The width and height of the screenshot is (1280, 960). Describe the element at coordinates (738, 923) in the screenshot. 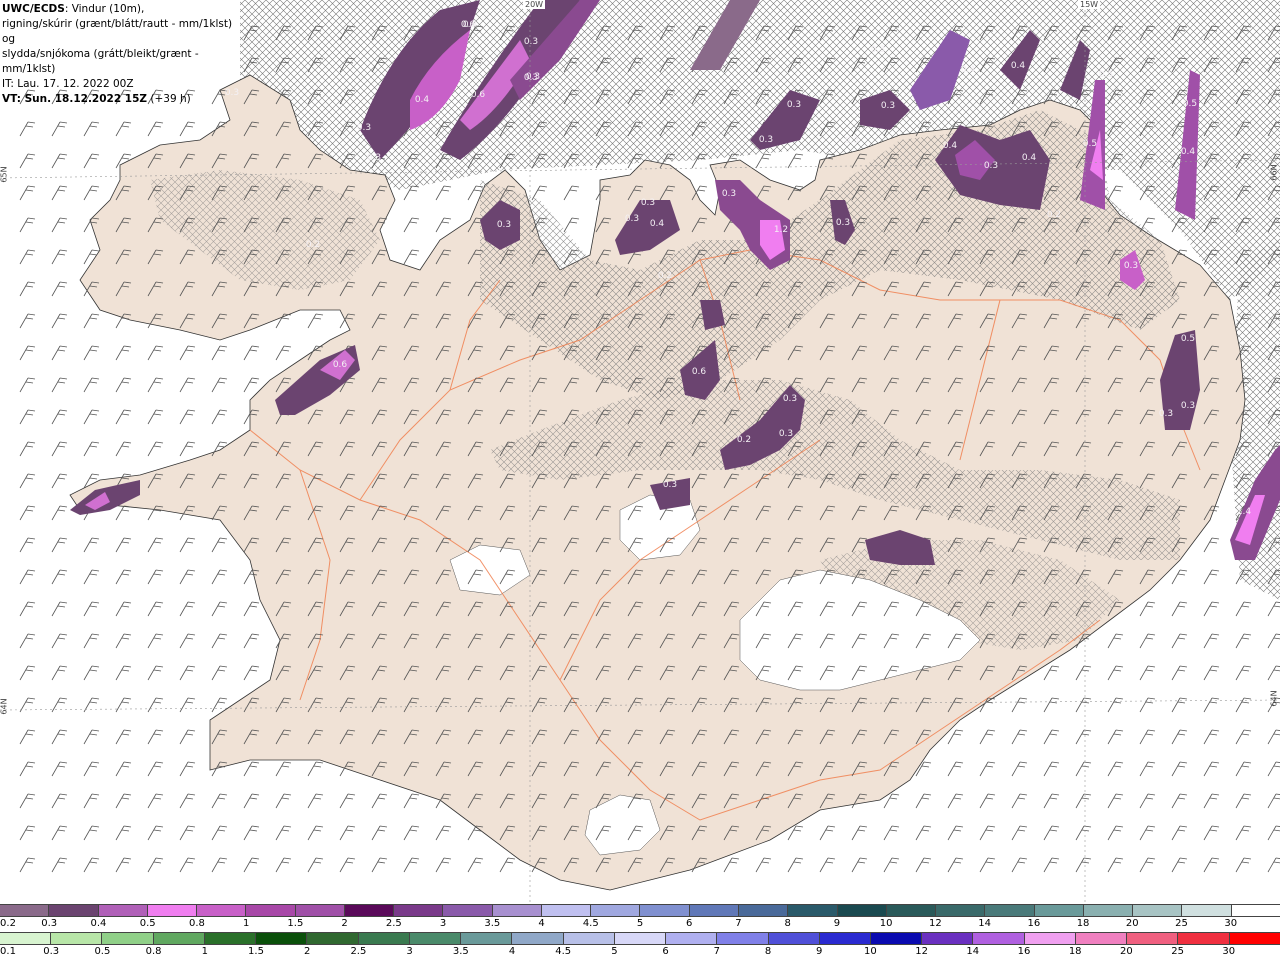

I see `snow-scale-label: 7` at that location.